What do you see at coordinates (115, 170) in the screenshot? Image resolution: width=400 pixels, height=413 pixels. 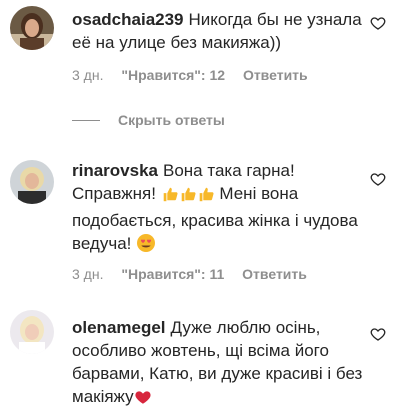 I see `comment-username: rinarovska` at bounding box center [115, 170].